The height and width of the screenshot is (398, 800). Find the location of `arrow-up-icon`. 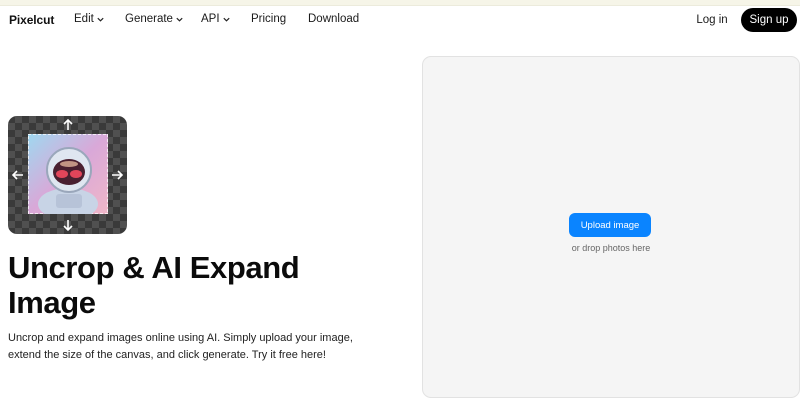

arrow-up-icon is located at coordinates (68, 124).